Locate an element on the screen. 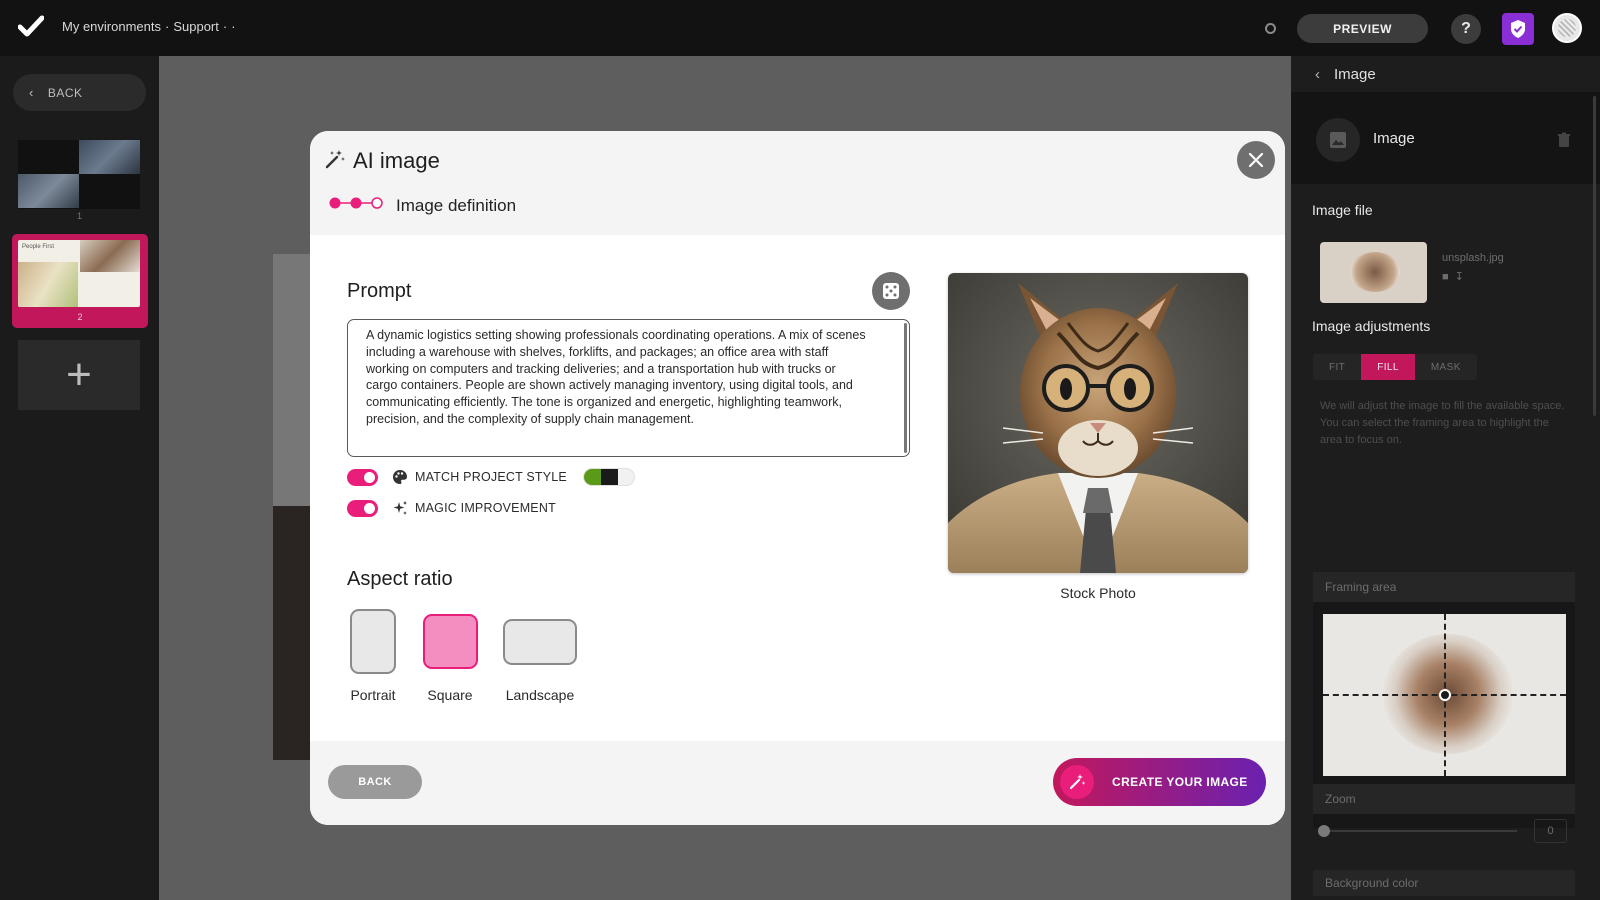  magic-improvement-toggle is located at coordinates (362, 508).